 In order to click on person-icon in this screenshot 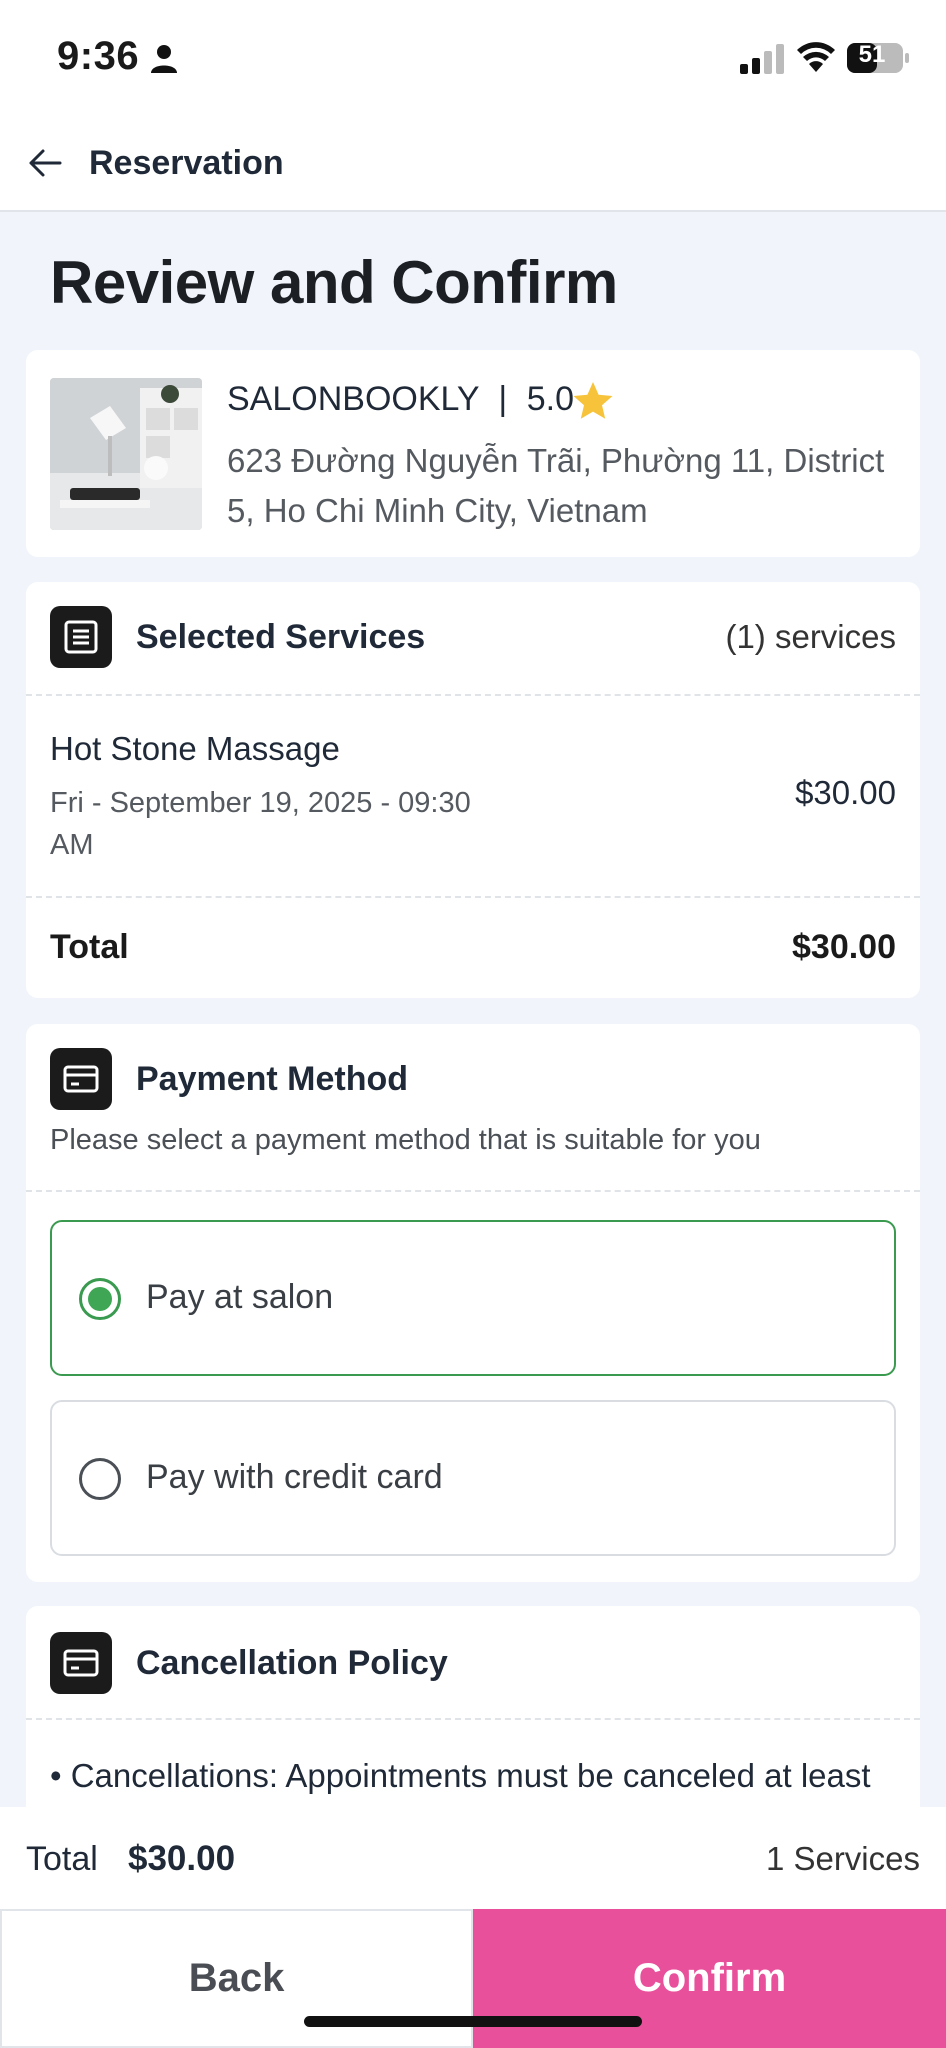, I will do `click(164, 59)`.